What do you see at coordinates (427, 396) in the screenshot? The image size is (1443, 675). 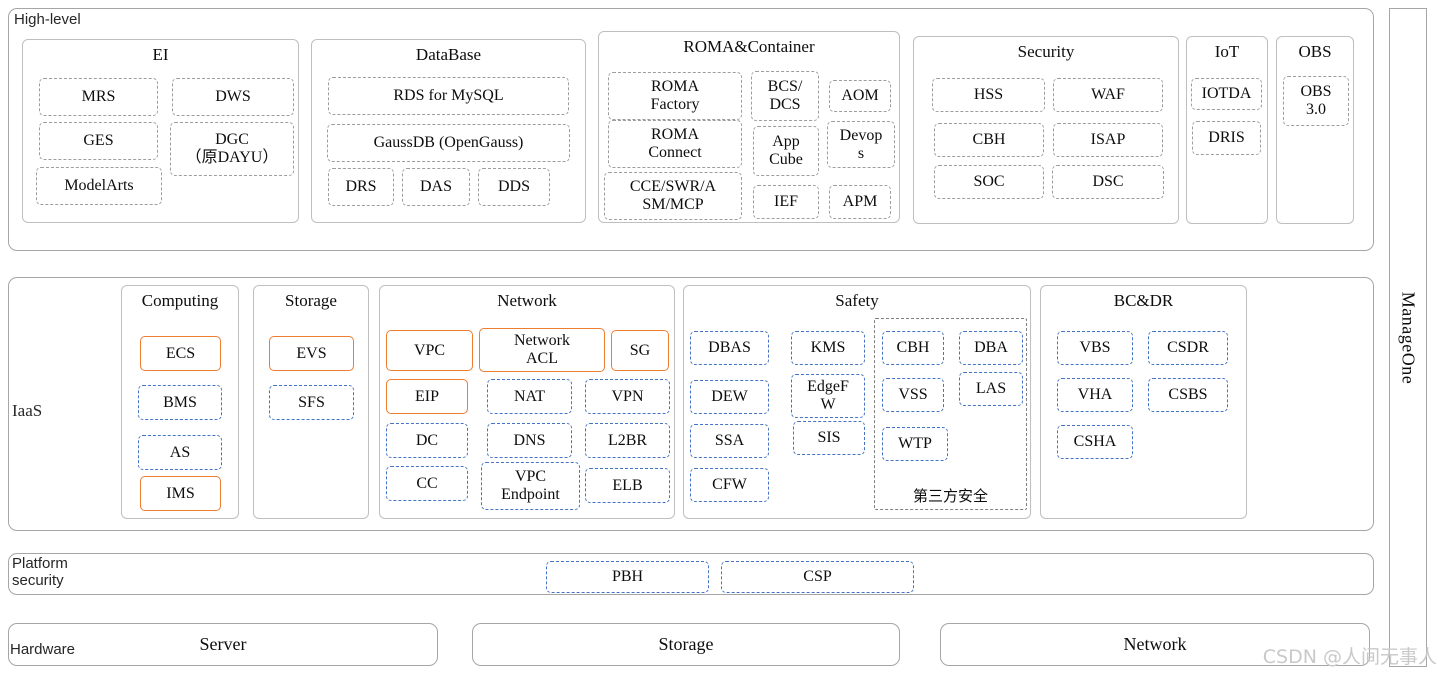 I see `service-chip-eip: EIP` at bounding box center [427, 396].